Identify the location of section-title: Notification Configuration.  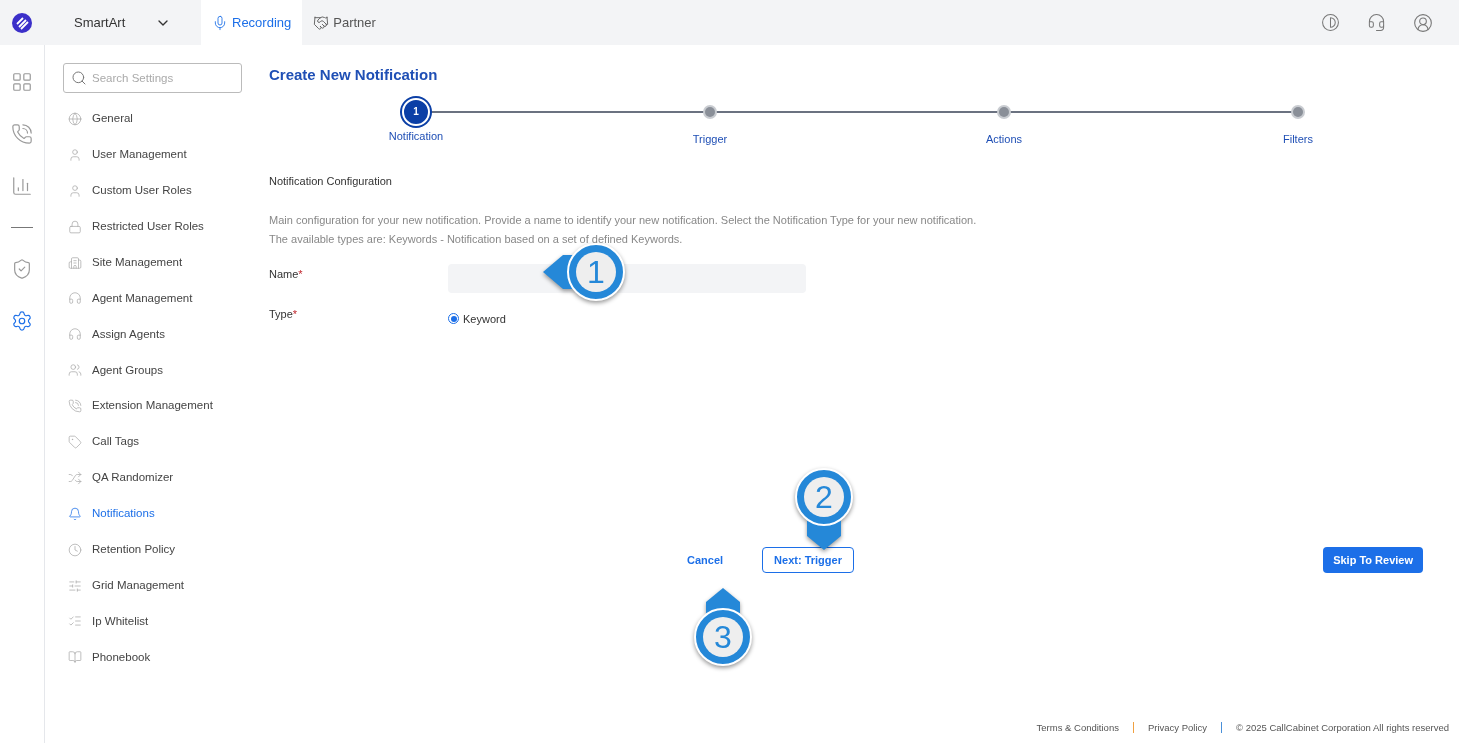
(331, 181).